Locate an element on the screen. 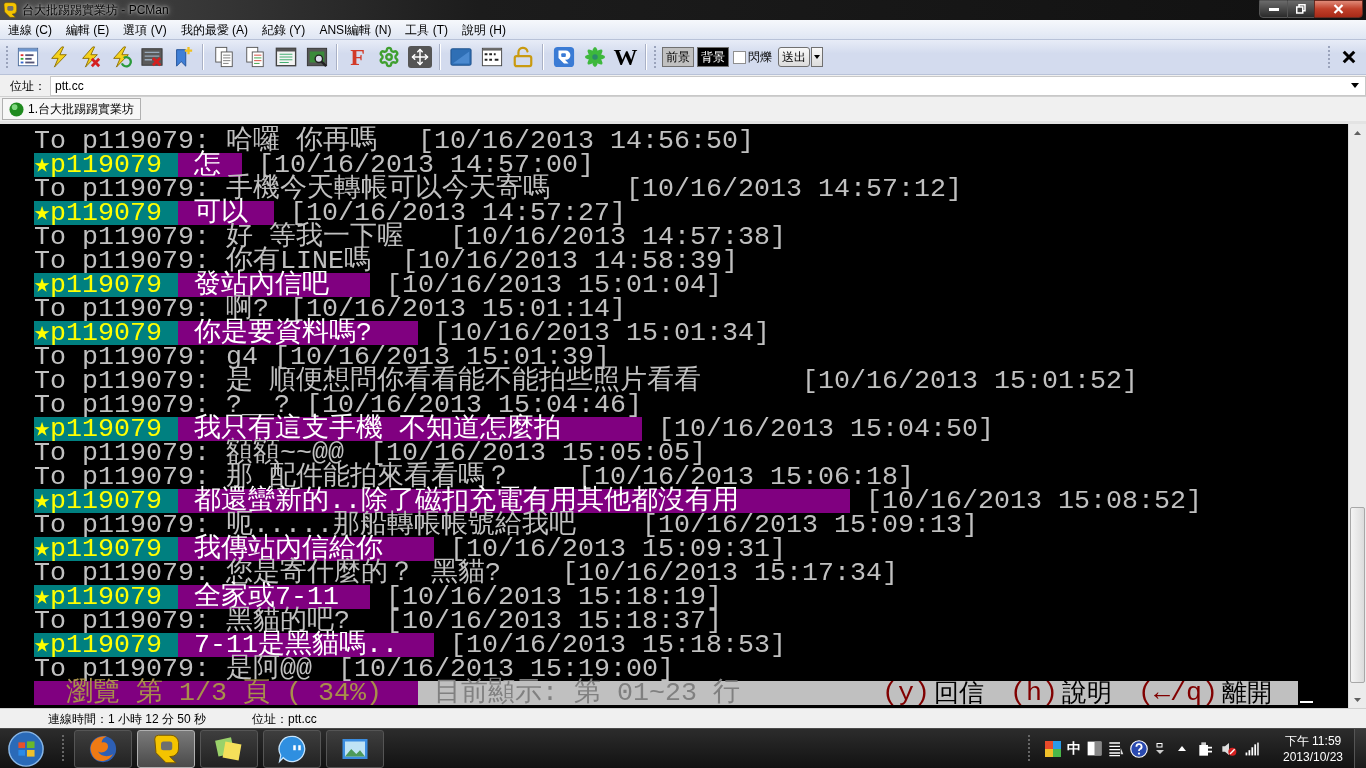 The width and height of the screenshot is (1366, 768). color-button: 背景 is located at coordinates (713, 57).